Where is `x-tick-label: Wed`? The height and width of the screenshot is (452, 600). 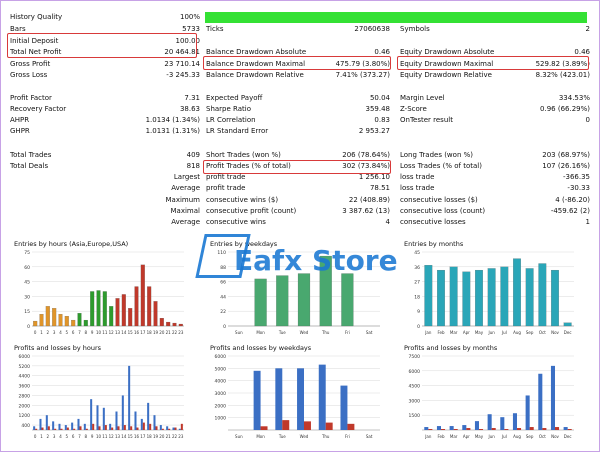 x-tick-label: Wed is located at coordinates (304, 332).